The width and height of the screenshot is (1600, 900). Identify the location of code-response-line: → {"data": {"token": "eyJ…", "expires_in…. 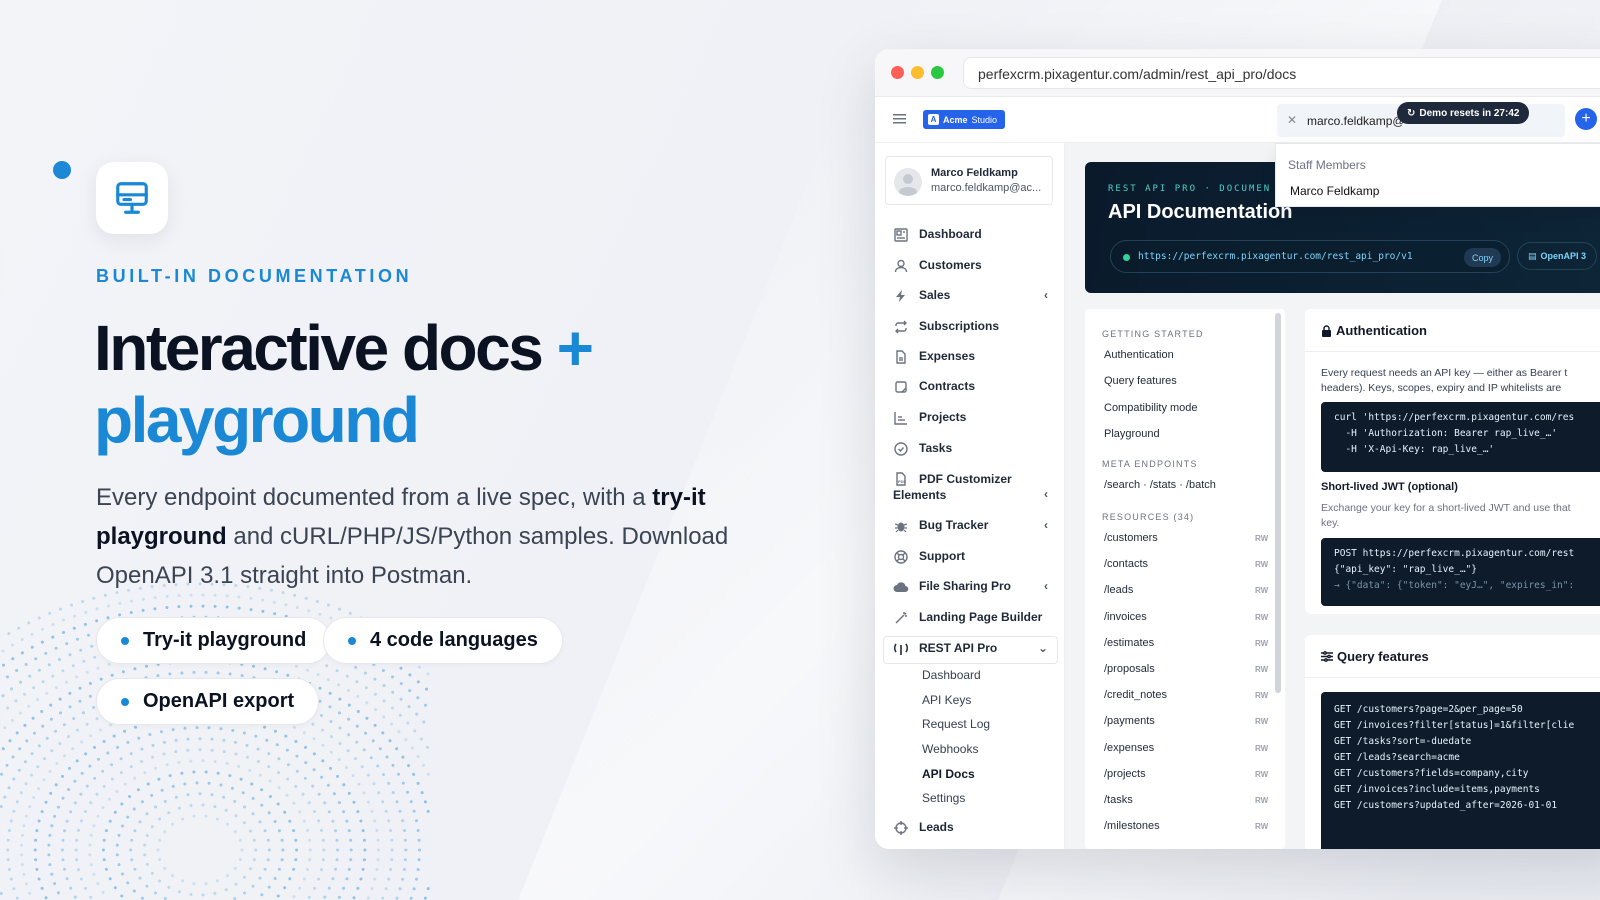
(1454, 585).